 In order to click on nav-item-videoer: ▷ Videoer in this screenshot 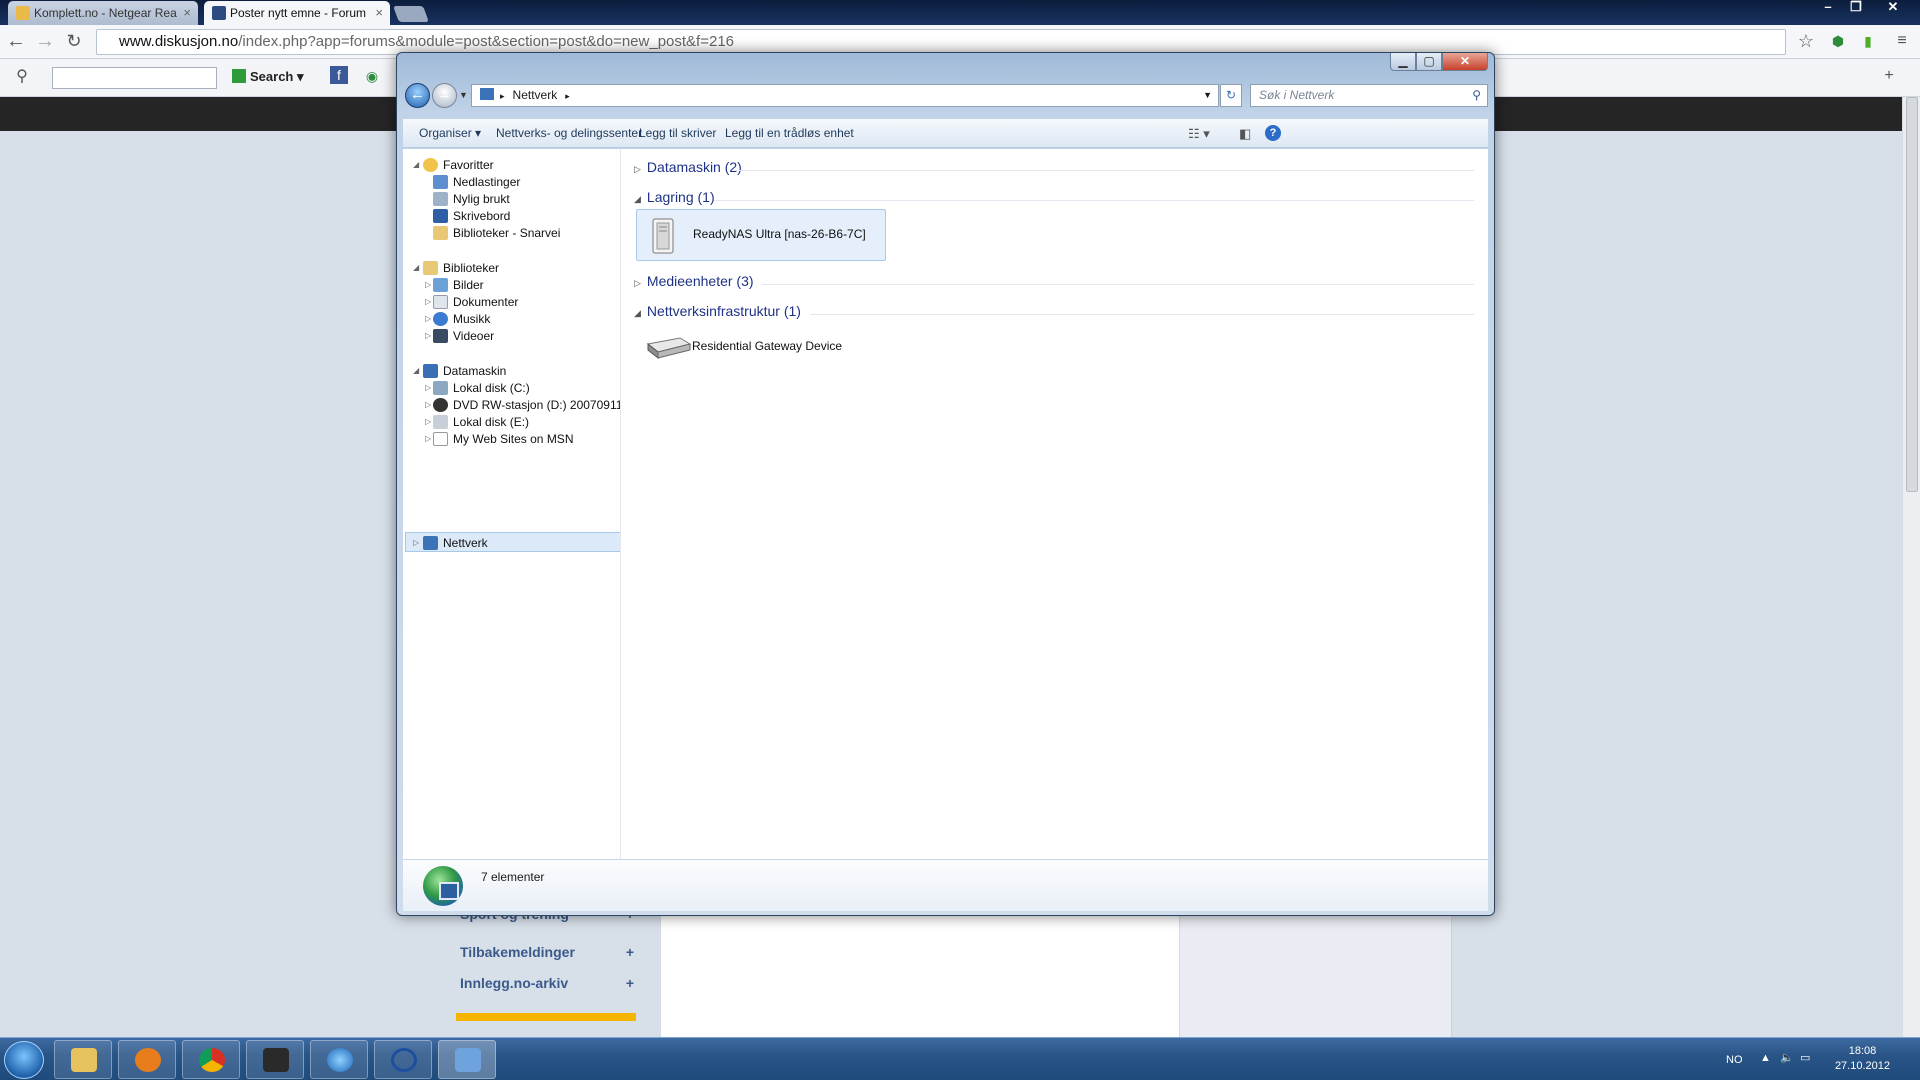, I will do `click(459, 336)`.